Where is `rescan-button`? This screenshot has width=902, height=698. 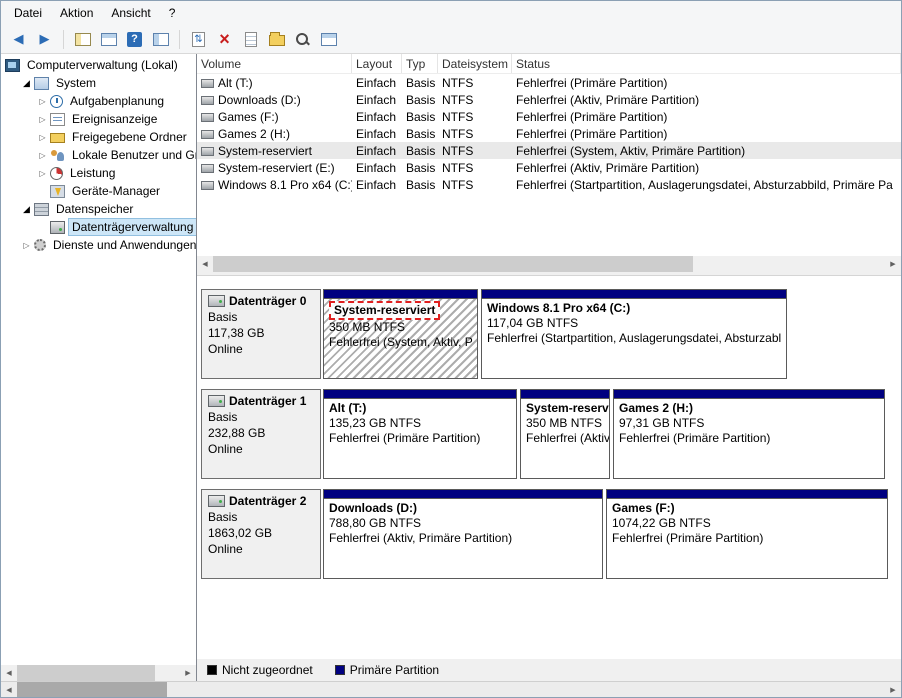
rescan-button is located at coordinates (198, 39).